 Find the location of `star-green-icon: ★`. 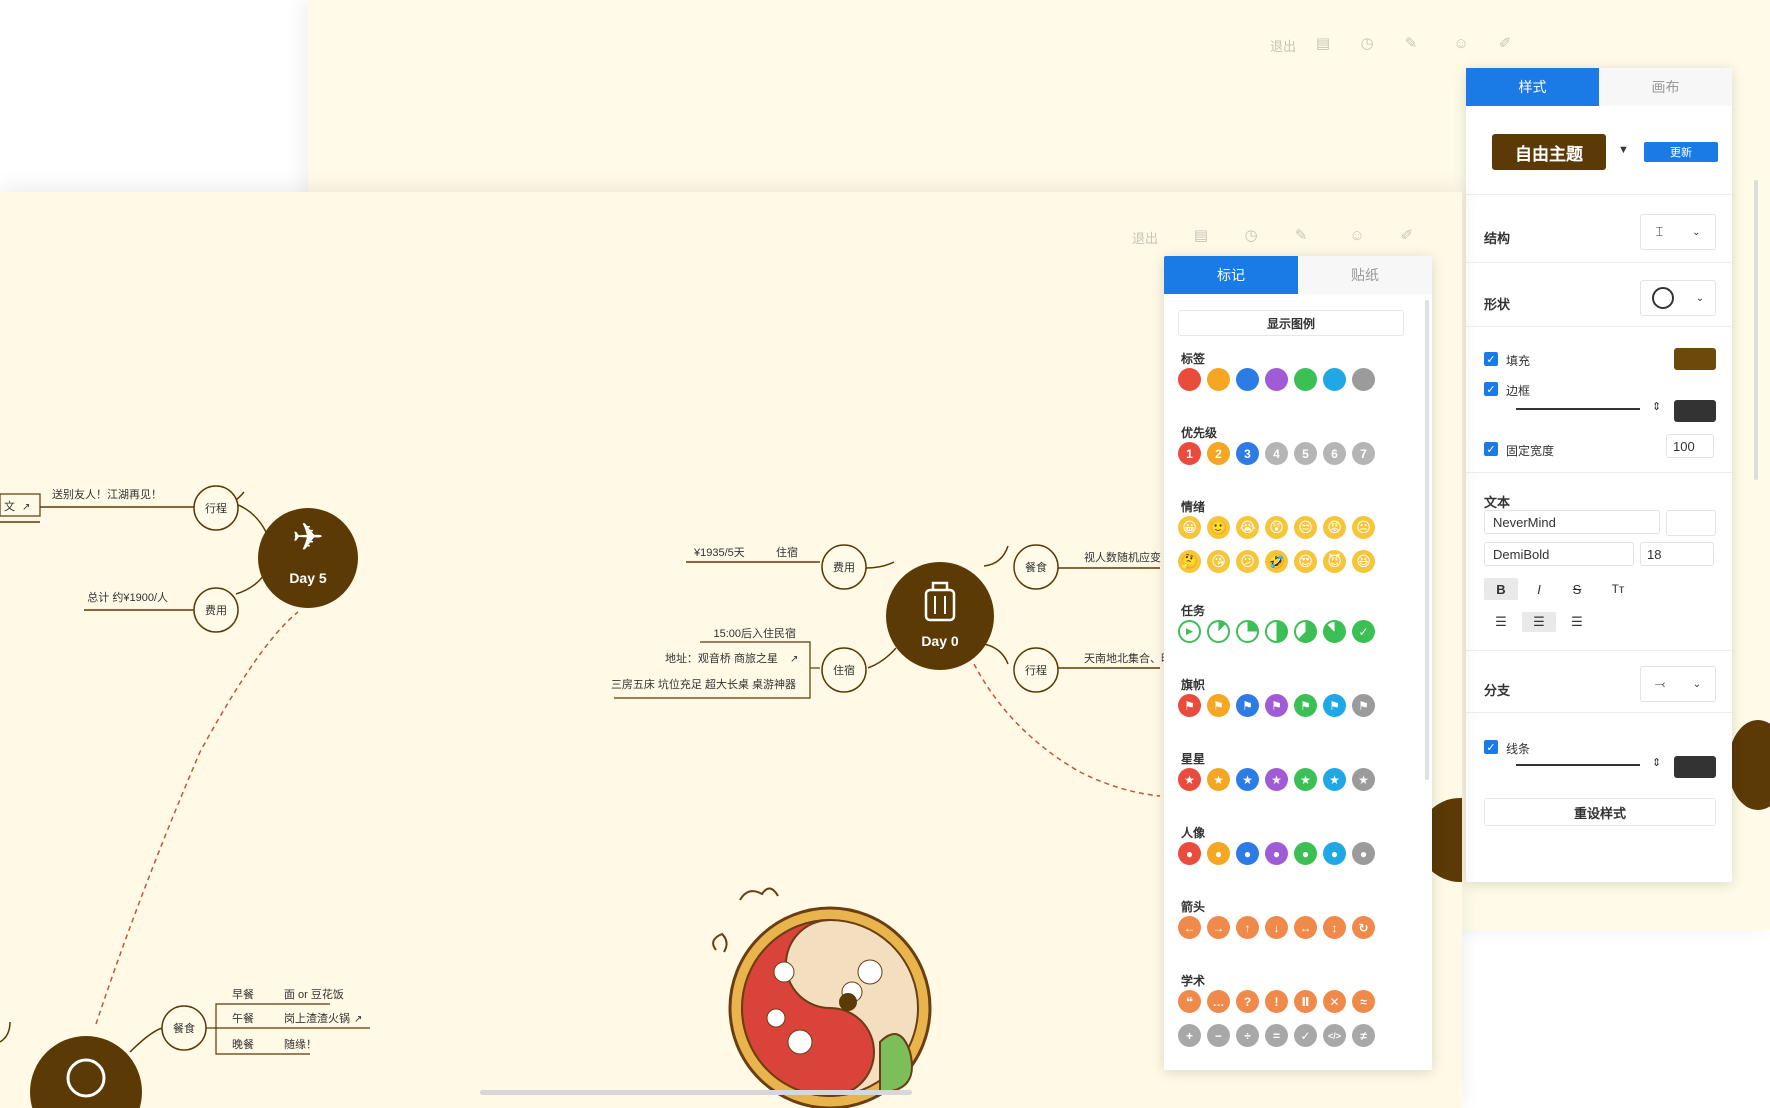

star-green-icon: ★ is located at coordinates (1305, 779).